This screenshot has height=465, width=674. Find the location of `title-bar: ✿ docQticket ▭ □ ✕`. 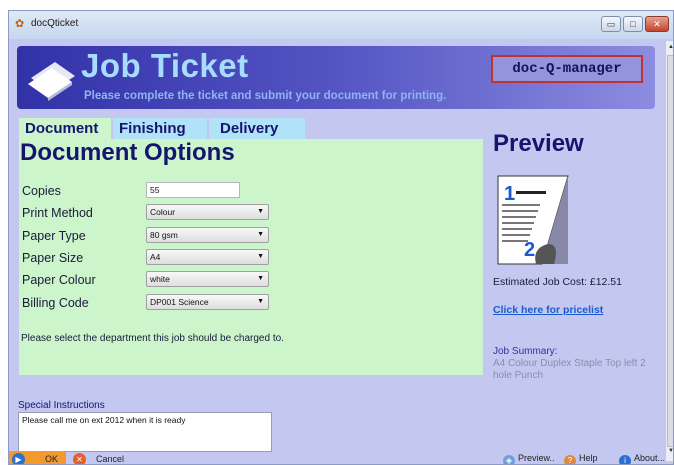

title-bar: ✿ docQticket ▭ □ ✕ is located at coordinates (341, 25).